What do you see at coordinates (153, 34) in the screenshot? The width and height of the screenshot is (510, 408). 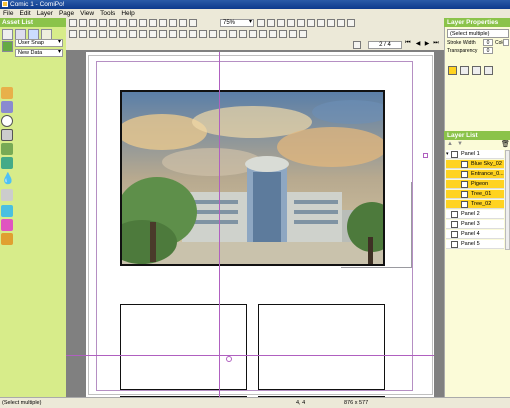 I see `arrange-9-icon` at bounding box center [153, 34].